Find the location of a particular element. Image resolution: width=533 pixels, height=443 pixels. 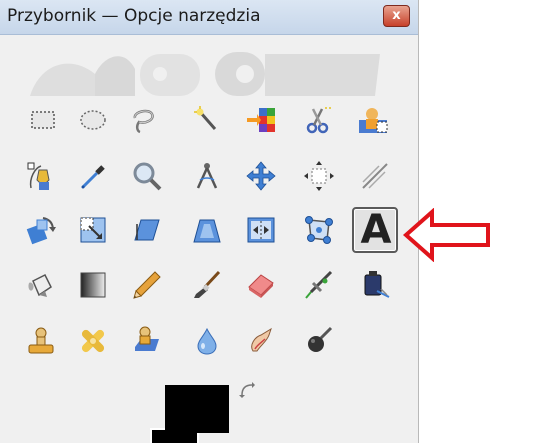

tool-align is located at coordinates (319, 176).